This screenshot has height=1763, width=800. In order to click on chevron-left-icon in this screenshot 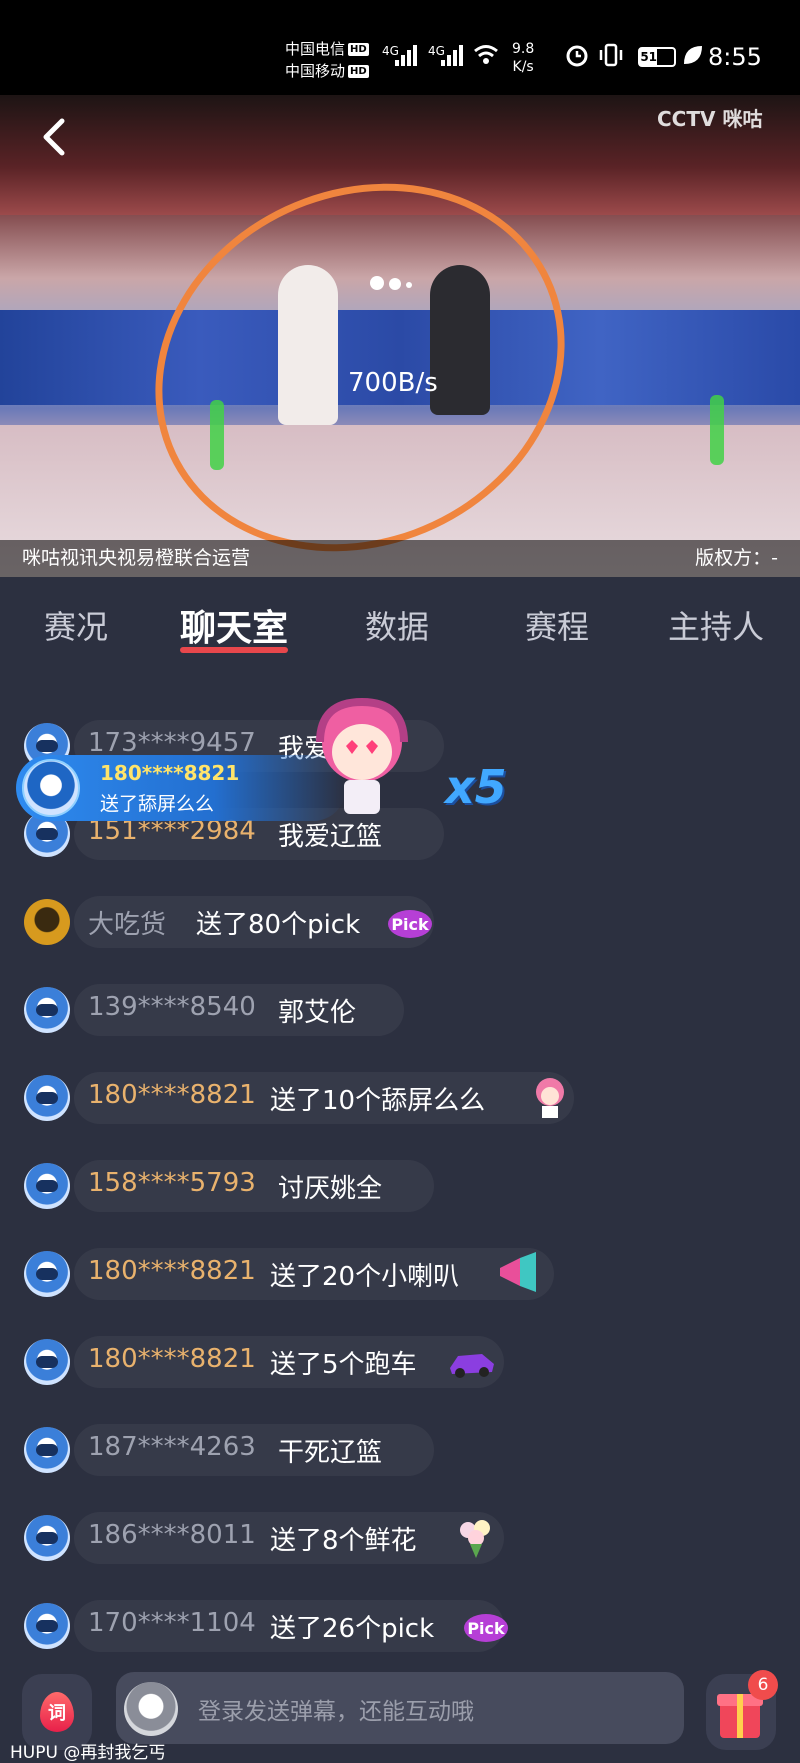, I will do `click(54, 137)`.